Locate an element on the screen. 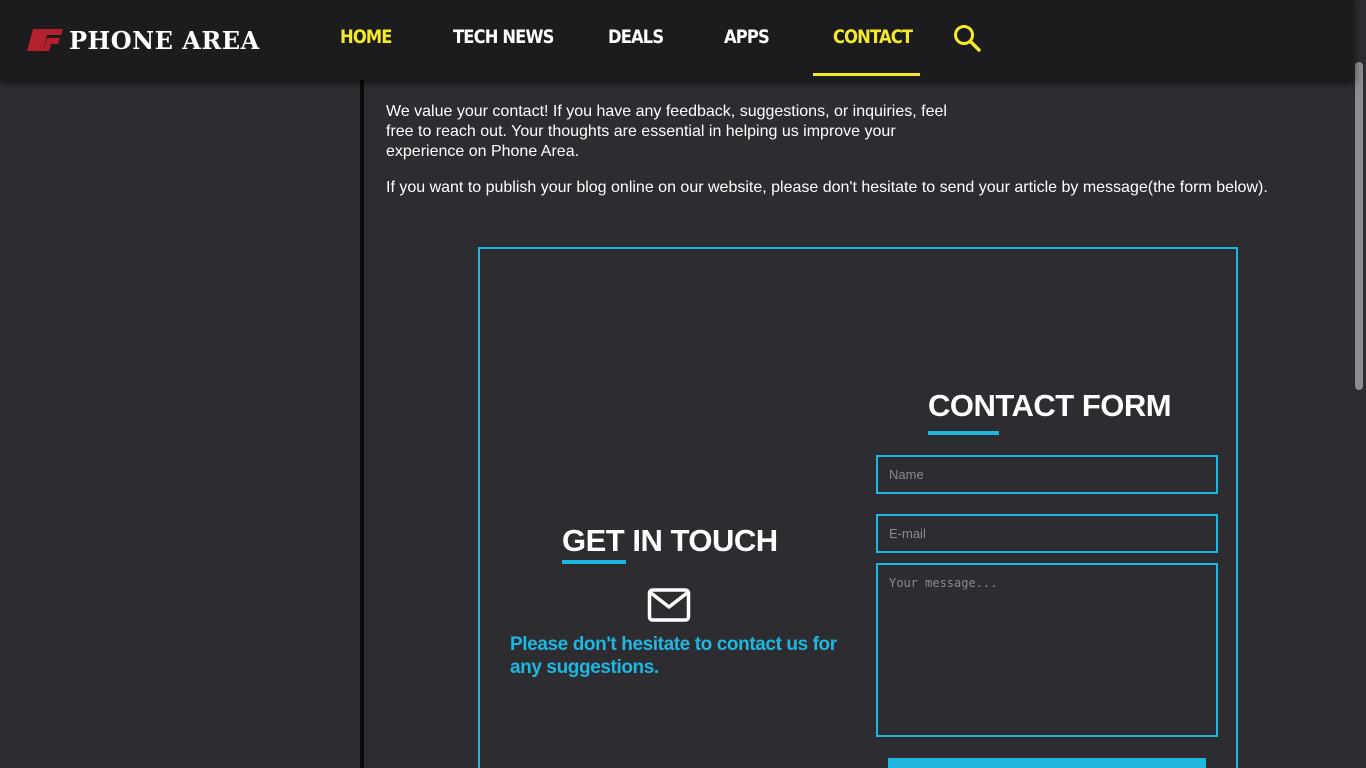 The width and height of the screenshot is (1366, 768). site-logo: PHONE AREA is located at coordinates (143, 40).